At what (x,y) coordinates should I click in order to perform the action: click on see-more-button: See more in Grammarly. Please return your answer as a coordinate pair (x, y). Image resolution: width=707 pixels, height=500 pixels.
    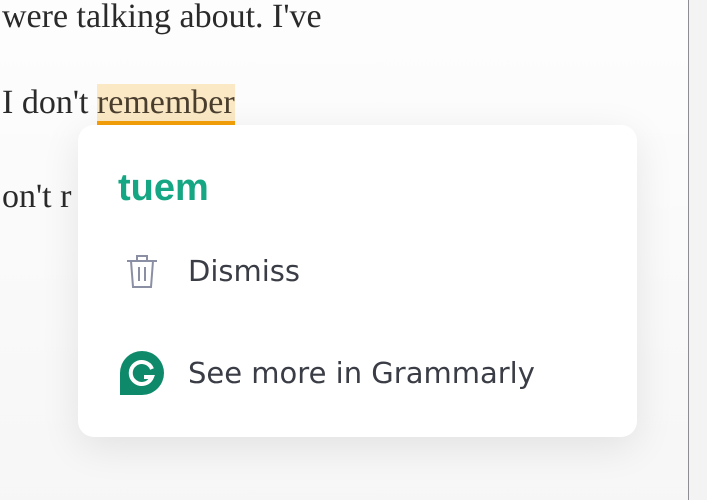
    Looking at the image, I should click on (326, 373).